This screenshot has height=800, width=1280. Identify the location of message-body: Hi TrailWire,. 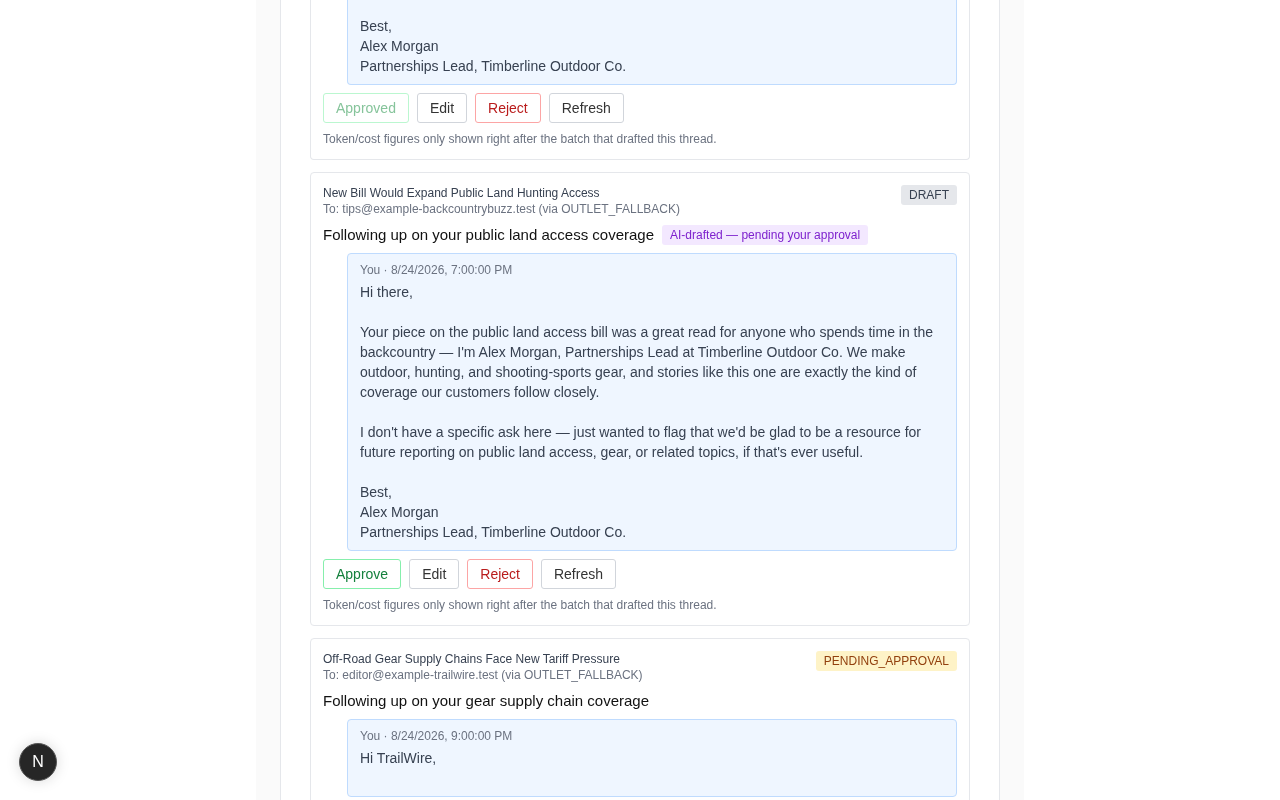
(399, 758).